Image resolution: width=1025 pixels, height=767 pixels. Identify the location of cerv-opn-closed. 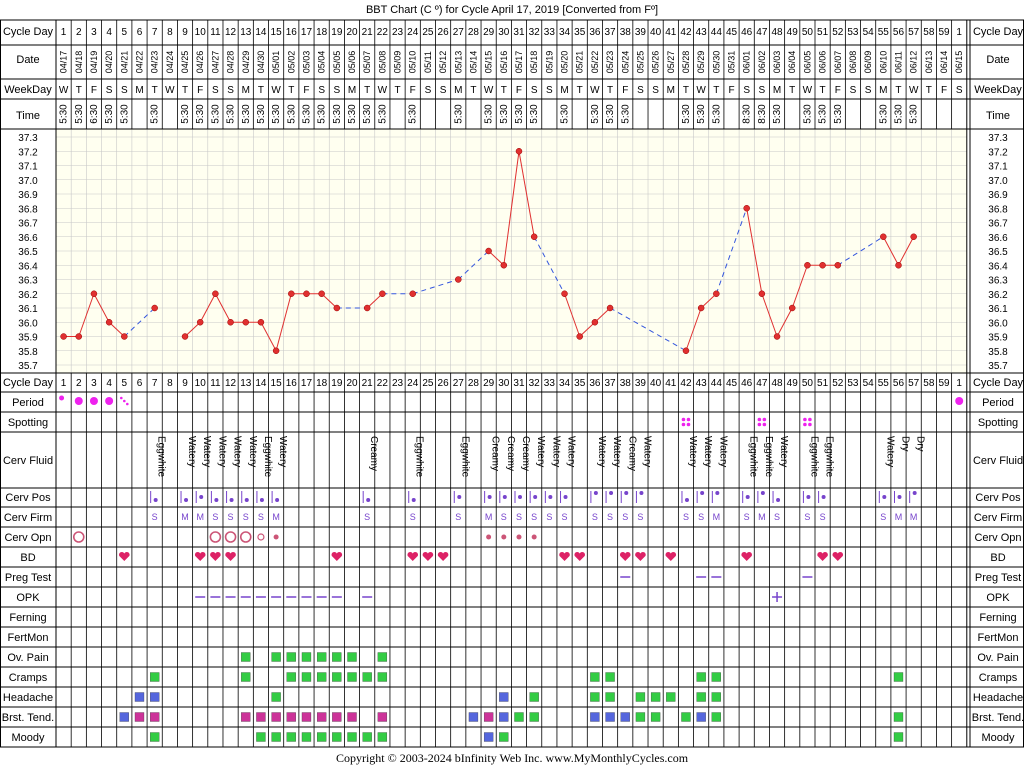
(276, 537).